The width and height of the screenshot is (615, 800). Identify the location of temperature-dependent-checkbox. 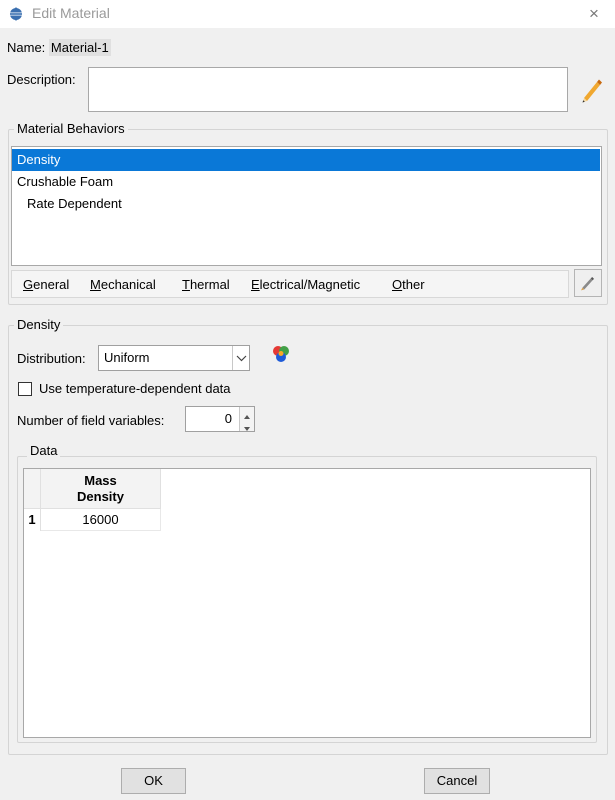
(25, 389).